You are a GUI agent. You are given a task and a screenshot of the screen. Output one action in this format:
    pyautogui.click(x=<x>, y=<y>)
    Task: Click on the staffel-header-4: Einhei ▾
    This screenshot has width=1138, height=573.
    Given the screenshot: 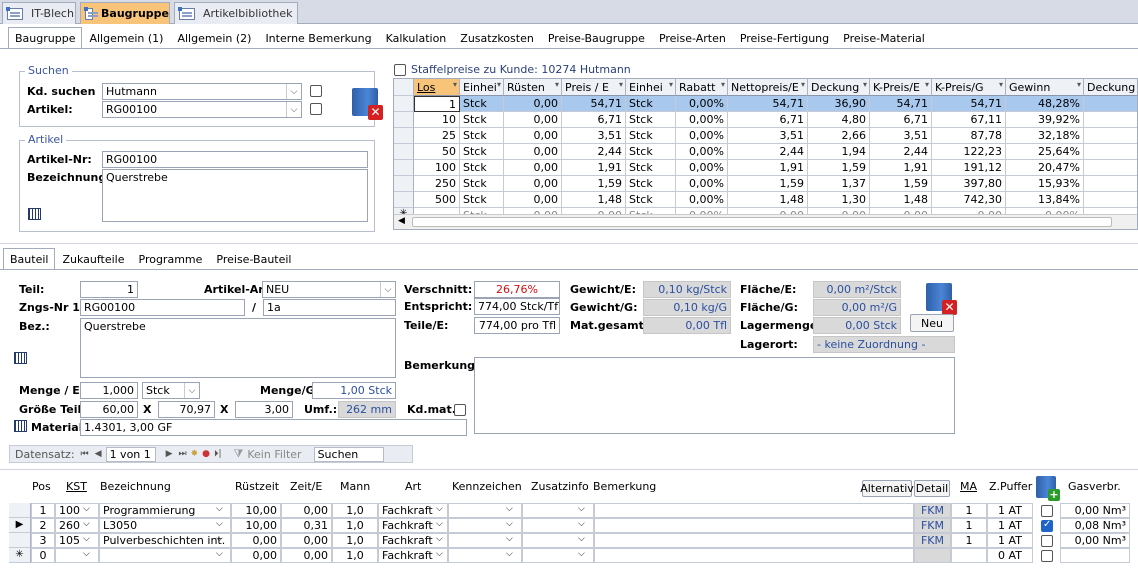 What is the action you would take?
    pyautogui.click(x=651, y=87)
    